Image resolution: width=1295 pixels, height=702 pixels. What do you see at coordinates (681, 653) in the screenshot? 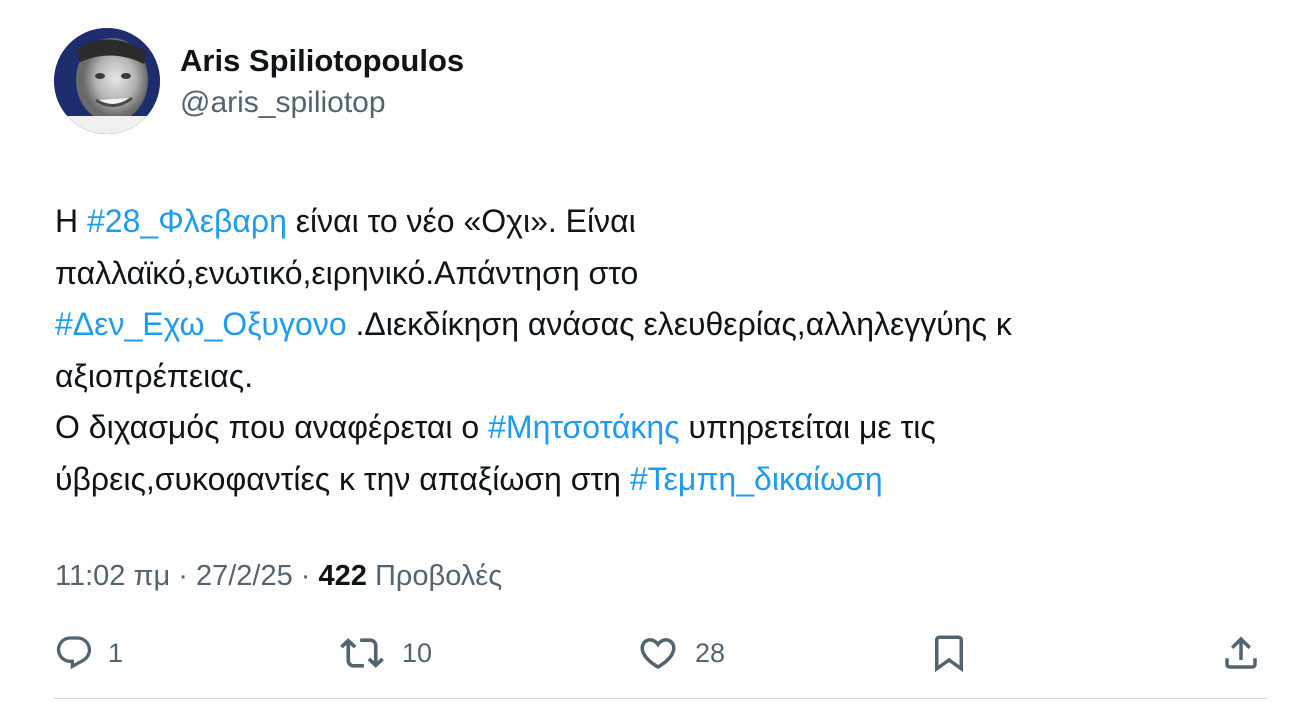
I see `like-button: 28` at bounding box center [681, 653].